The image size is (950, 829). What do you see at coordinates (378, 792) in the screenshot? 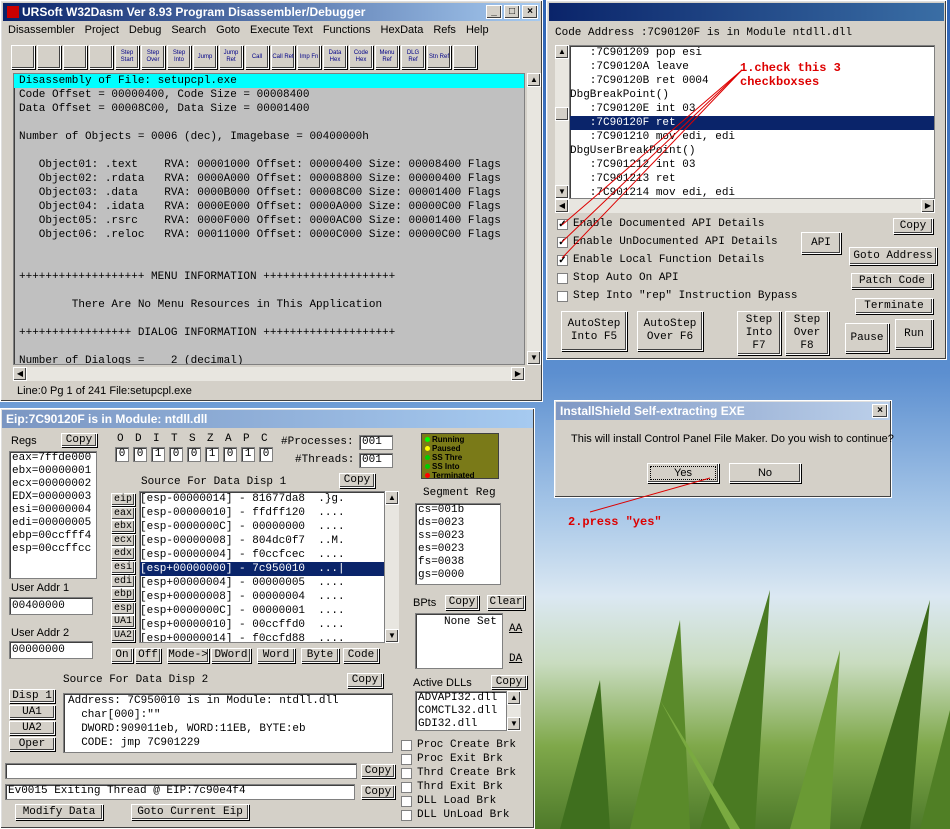
I see `event-copy-button: Copy` at bounding box center [378, 792].